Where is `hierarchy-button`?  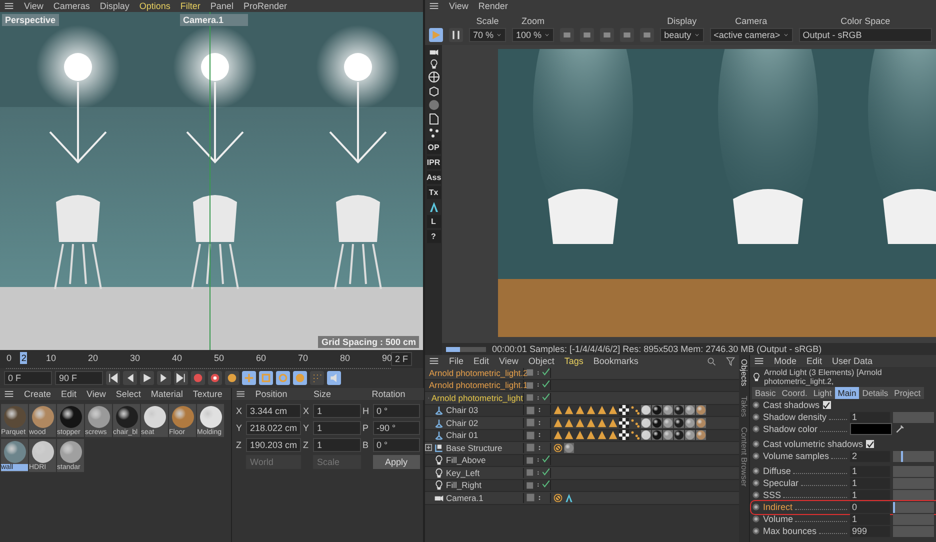
hierarchy-button is located at coordinates (607, 35).